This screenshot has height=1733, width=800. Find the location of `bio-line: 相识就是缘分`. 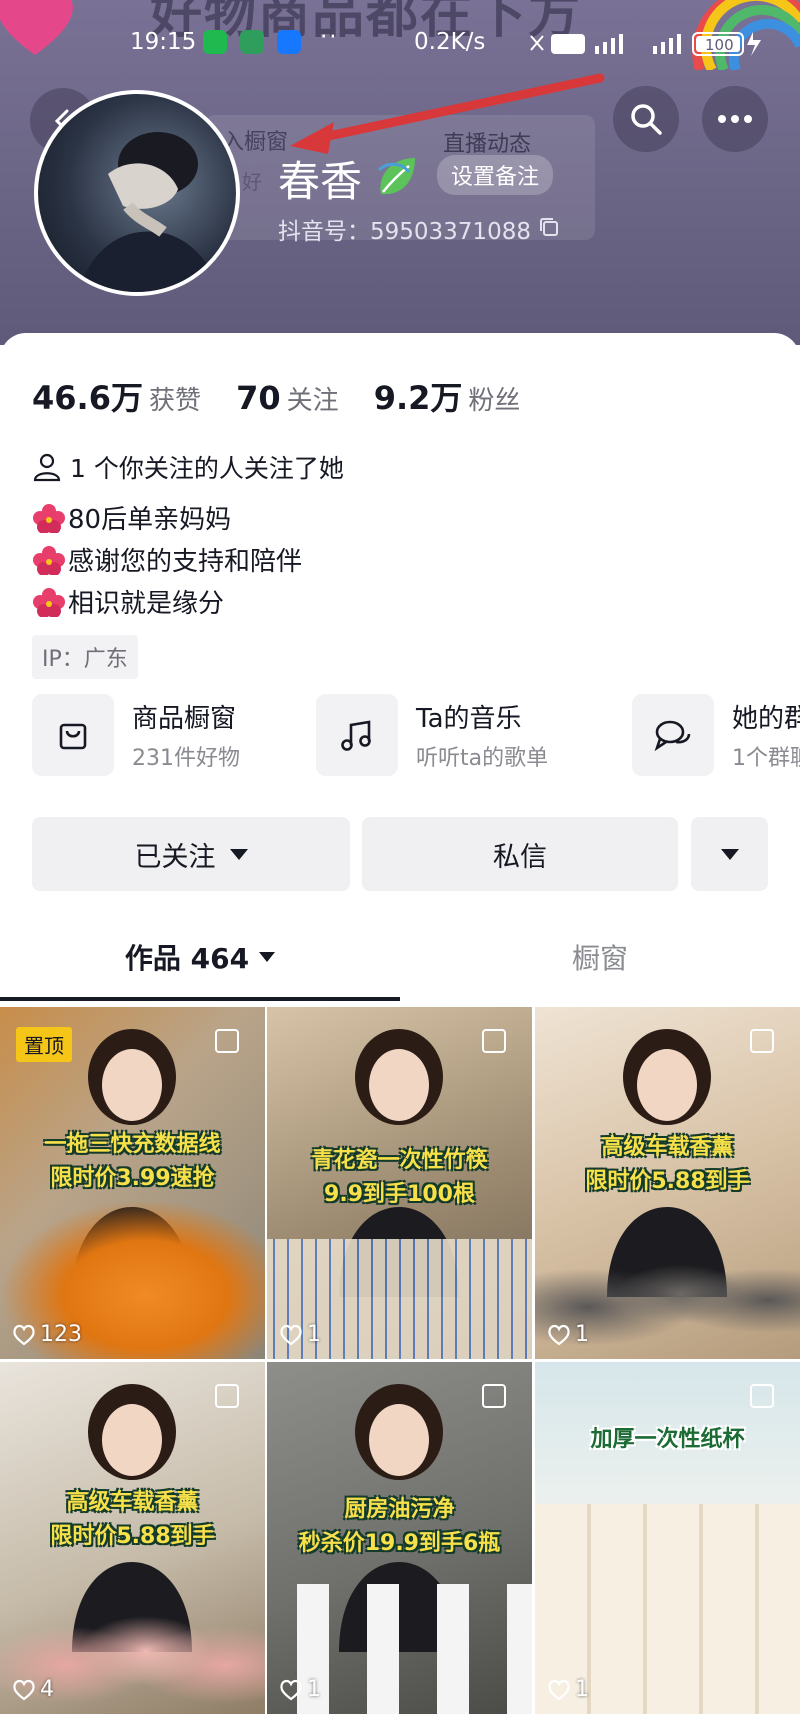

bio-line: 相识就是缘分 is located at coordinates (128, 601).